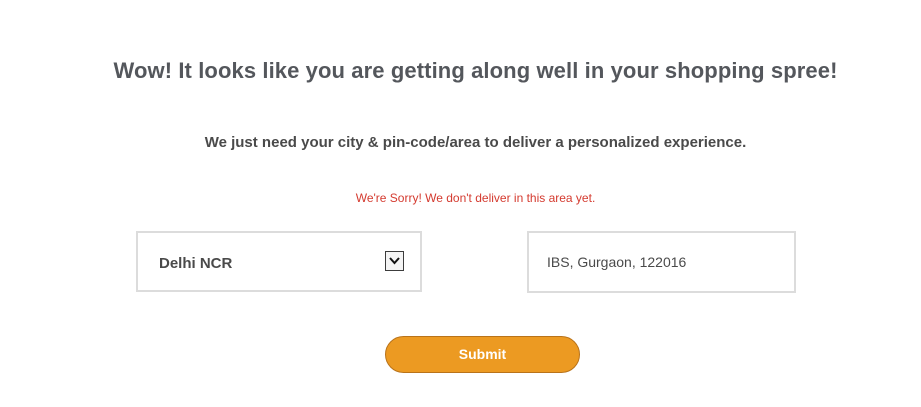 The width and height of the screenshot is (921, 407). Describe the element at coordinates (196, 263) in the screenshot. I see `city-select-value: Delhi NCR` at that location.